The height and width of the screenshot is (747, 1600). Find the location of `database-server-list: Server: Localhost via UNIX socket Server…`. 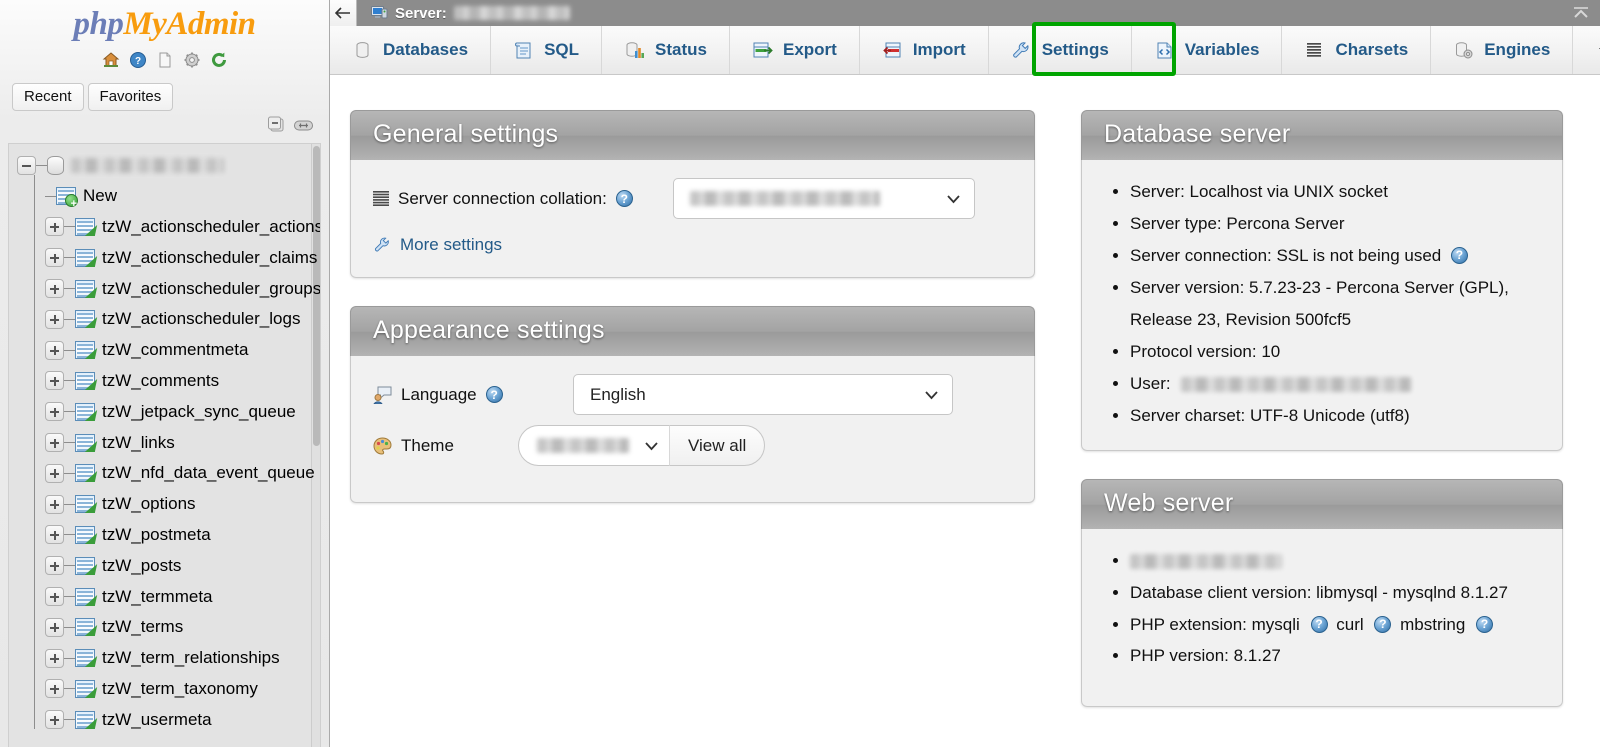

database-server-list: Server: Localhost via UNIX socket Server… is located at coordinates (1322, 304).